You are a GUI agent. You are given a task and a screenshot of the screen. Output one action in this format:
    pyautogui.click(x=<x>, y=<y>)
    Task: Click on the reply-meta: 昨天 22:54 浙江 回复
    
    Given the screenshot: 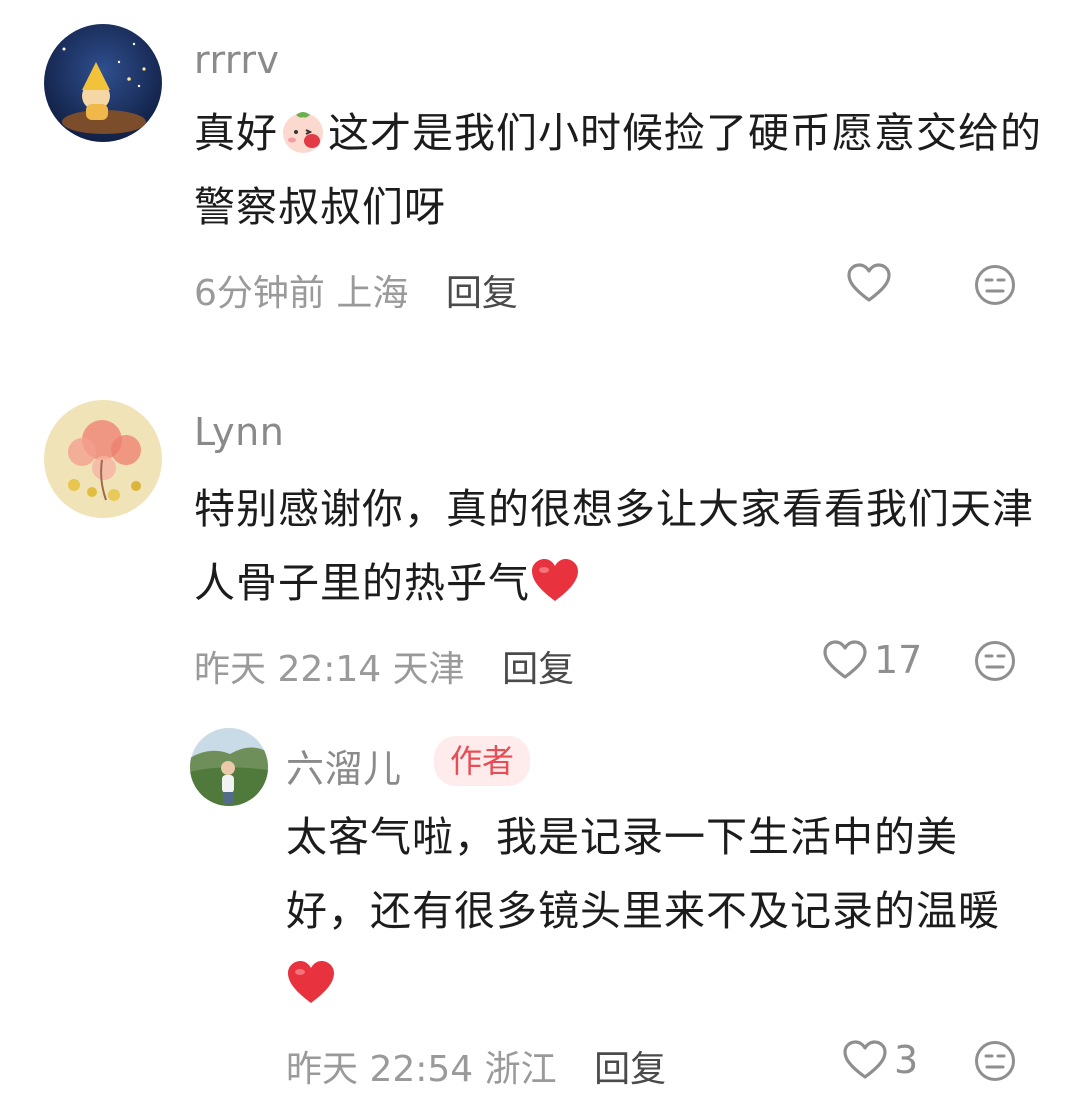 What is the action you would take?
    pyautogui.click(x=476, y=1066)
    